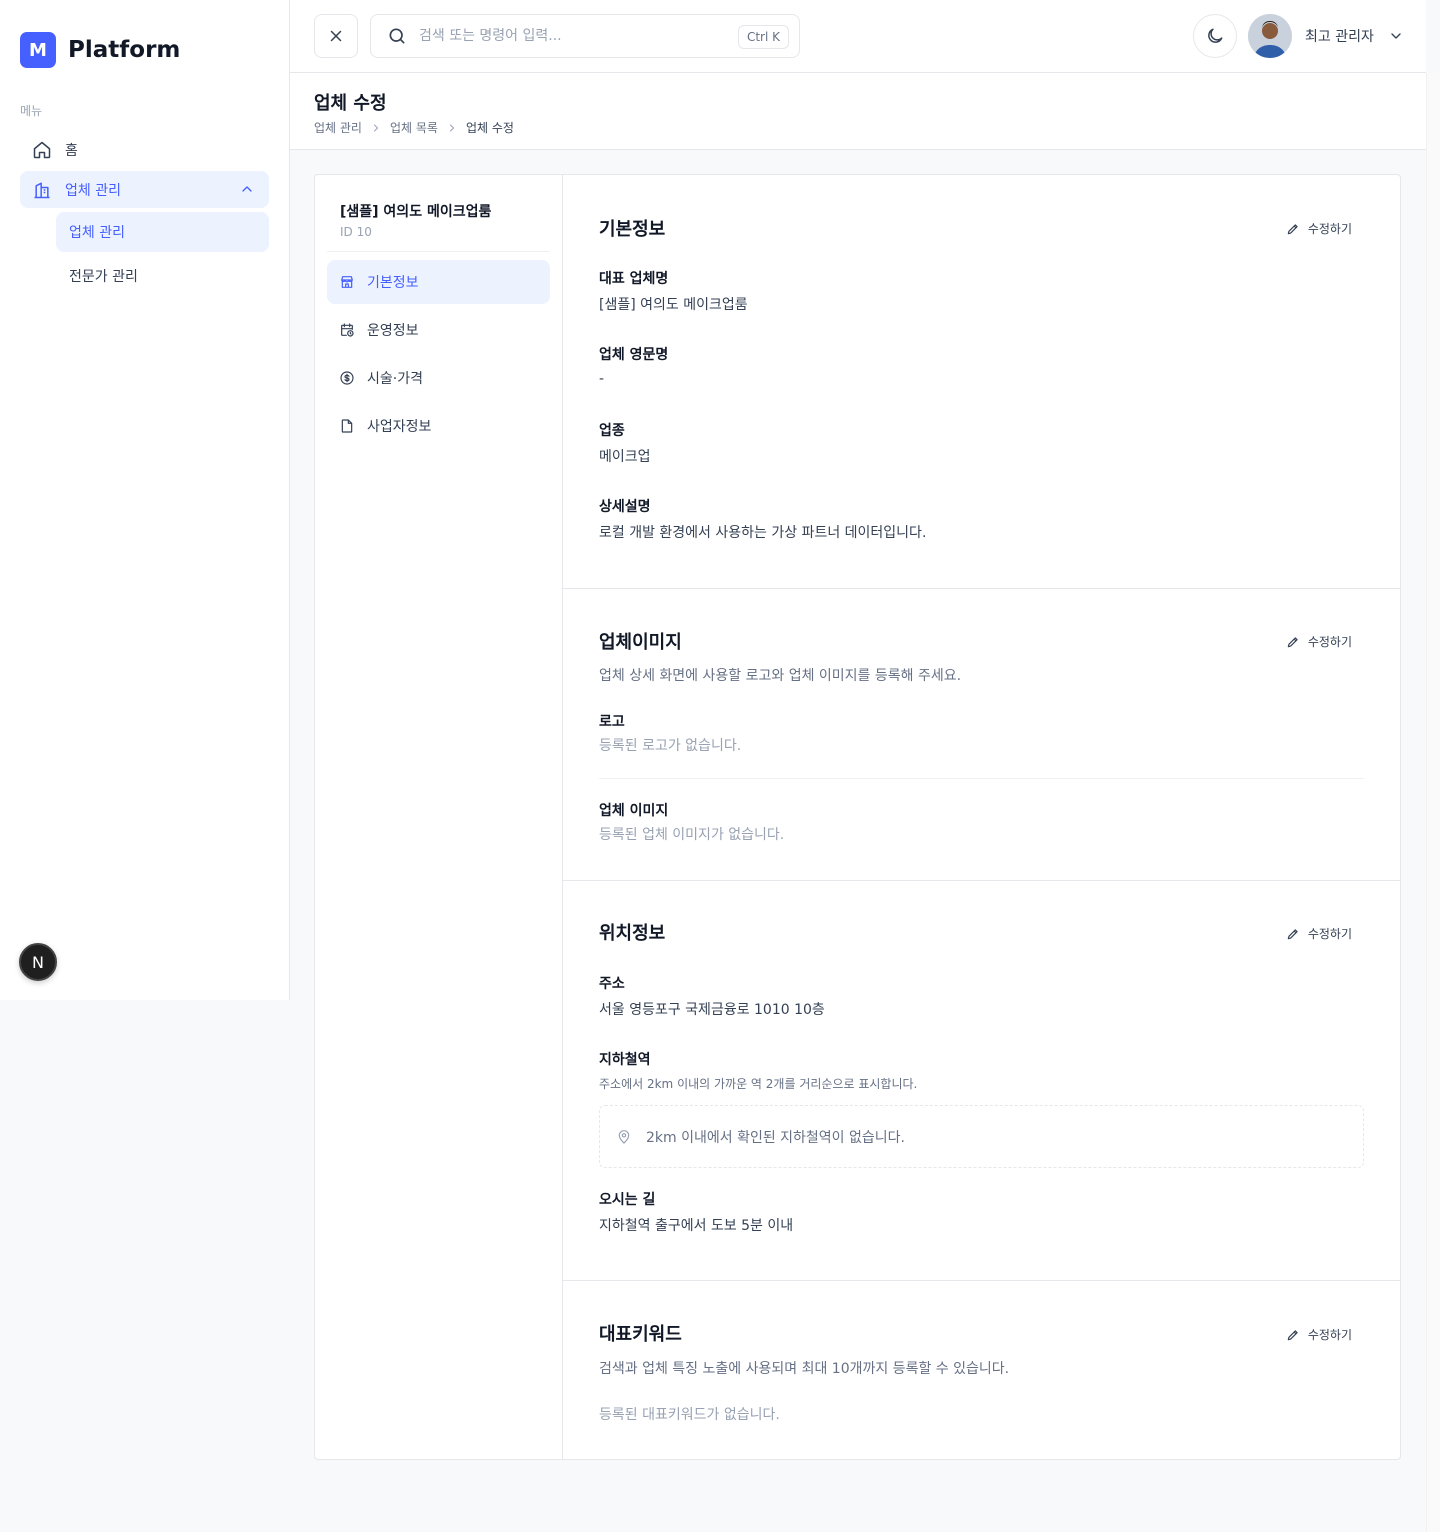 This screenshot has height=1532, width=1440. Describe the element at coordinates (612, 431) in the screenshot. I see `field-label: 업종` at that location.